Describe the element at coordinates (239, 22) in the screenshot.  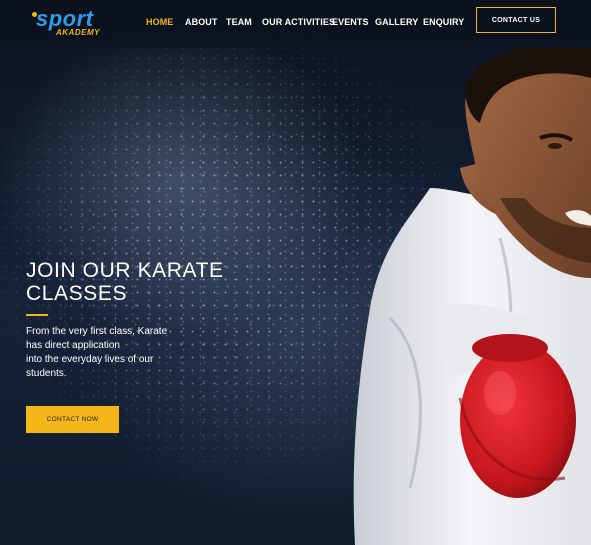
I see `nav-item-team: TEAM` at that location.